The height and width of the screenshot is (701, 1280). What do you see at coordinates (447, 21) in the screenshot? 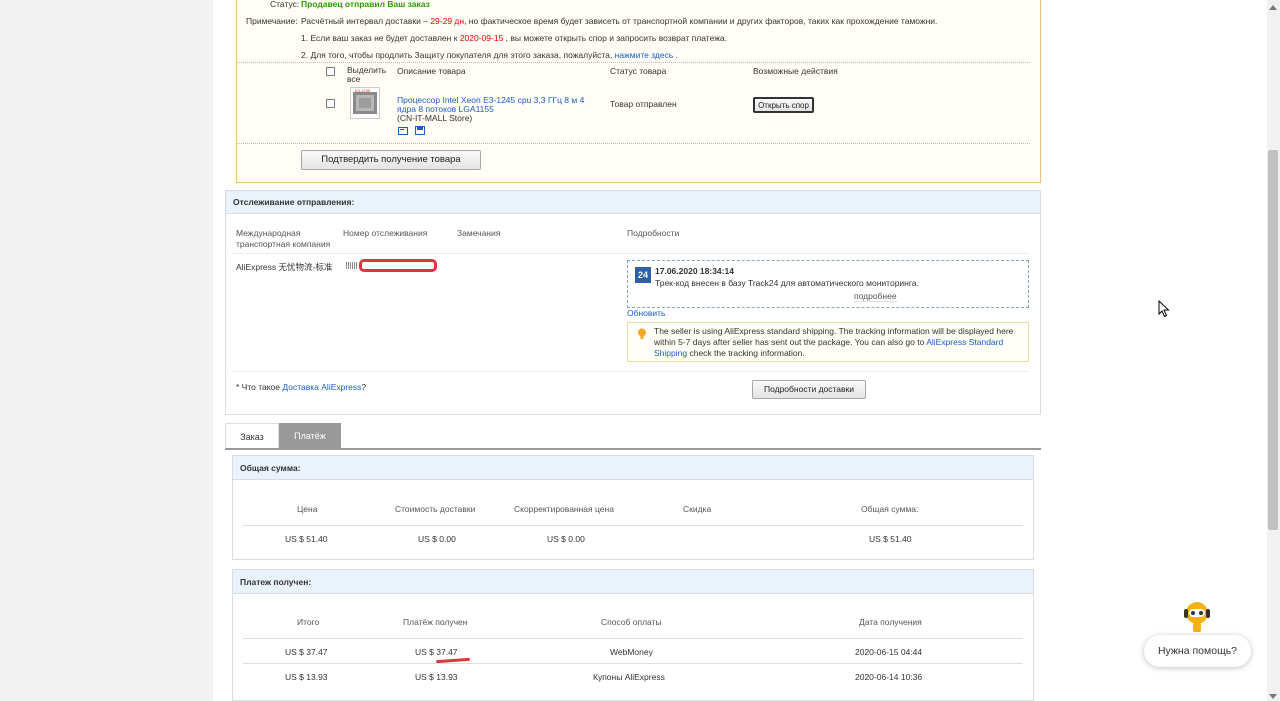
I see `delivery-days: 29-29 дн` at bounding box center [447, 21].